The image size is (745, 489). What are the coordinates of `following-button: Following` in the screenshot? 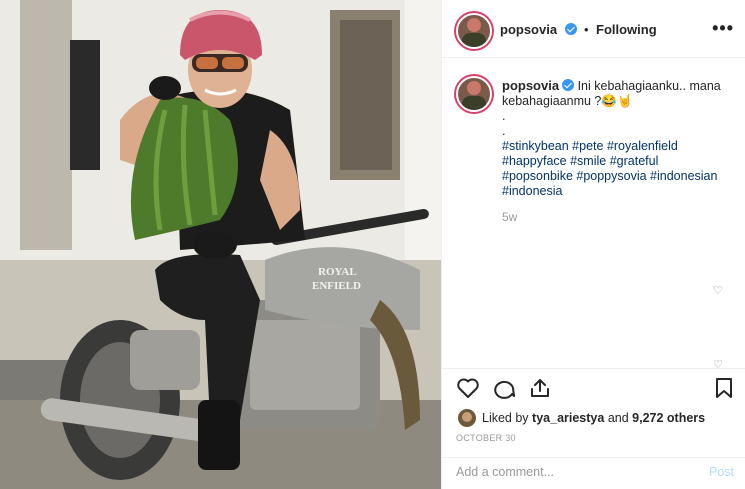 It's located at (626, 29).